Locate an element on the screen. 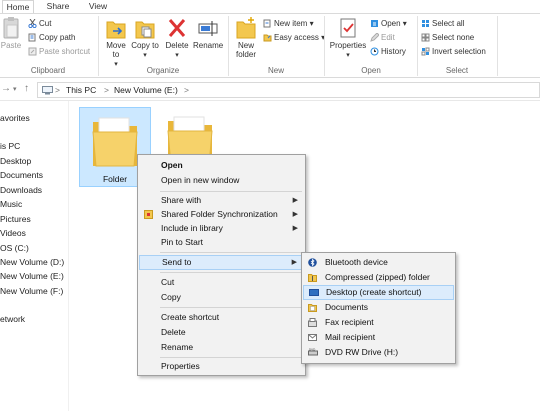  new-group-label: New is located at coordinates (275, 70).